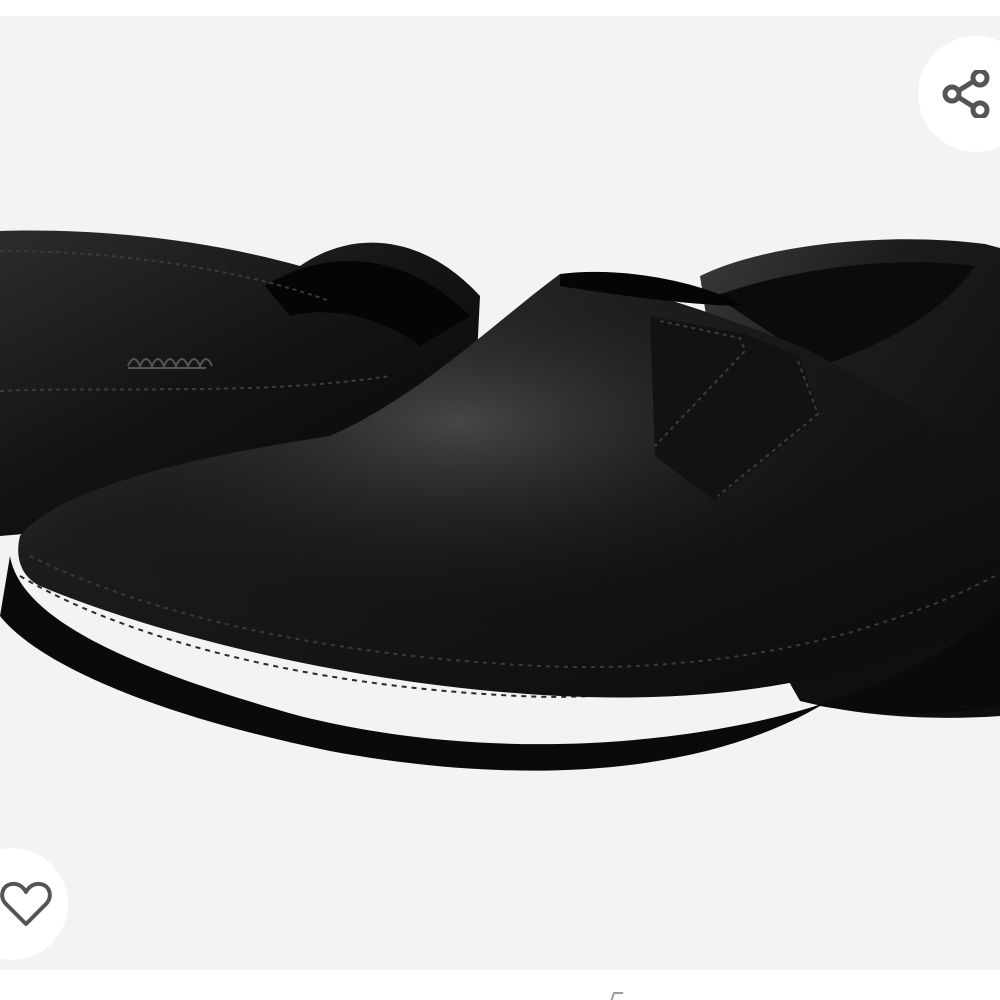 Image resolution: width=1000 pixels, height=1000 pixels. I want to click on heart-outline-icon, so click(26, 903).